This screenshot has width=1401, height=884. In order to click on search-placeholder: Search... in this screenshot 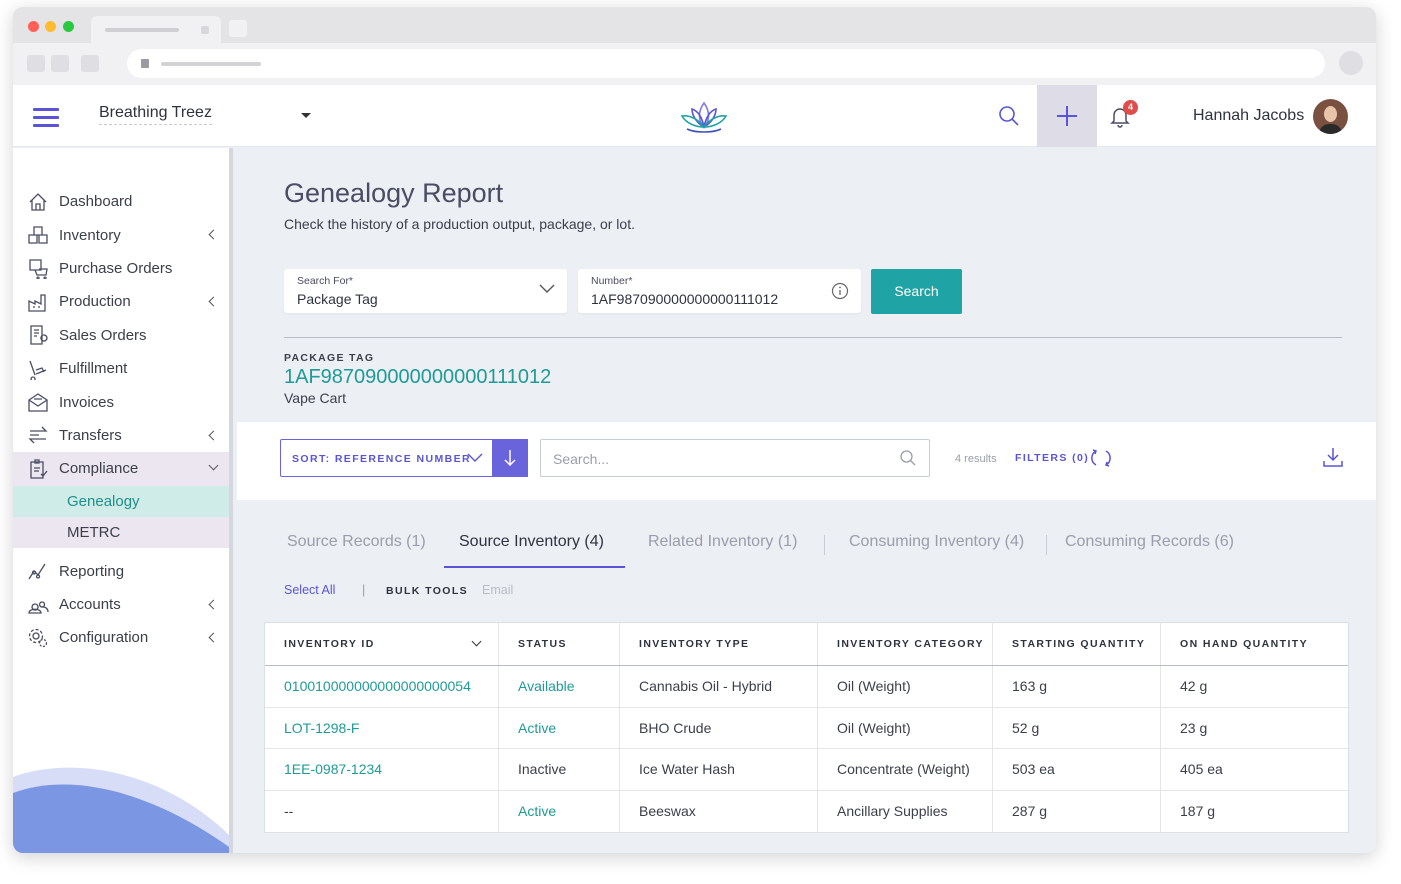, I will do `click(581, 459)`.